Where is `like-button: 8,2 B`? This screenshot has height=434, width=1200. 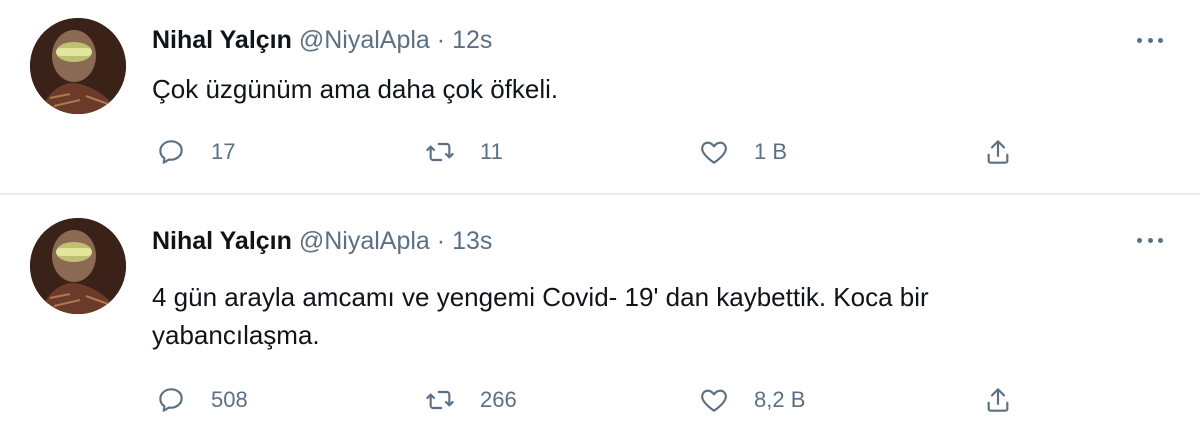 like-button: 8,2 B is located at coordinates (751, 400).